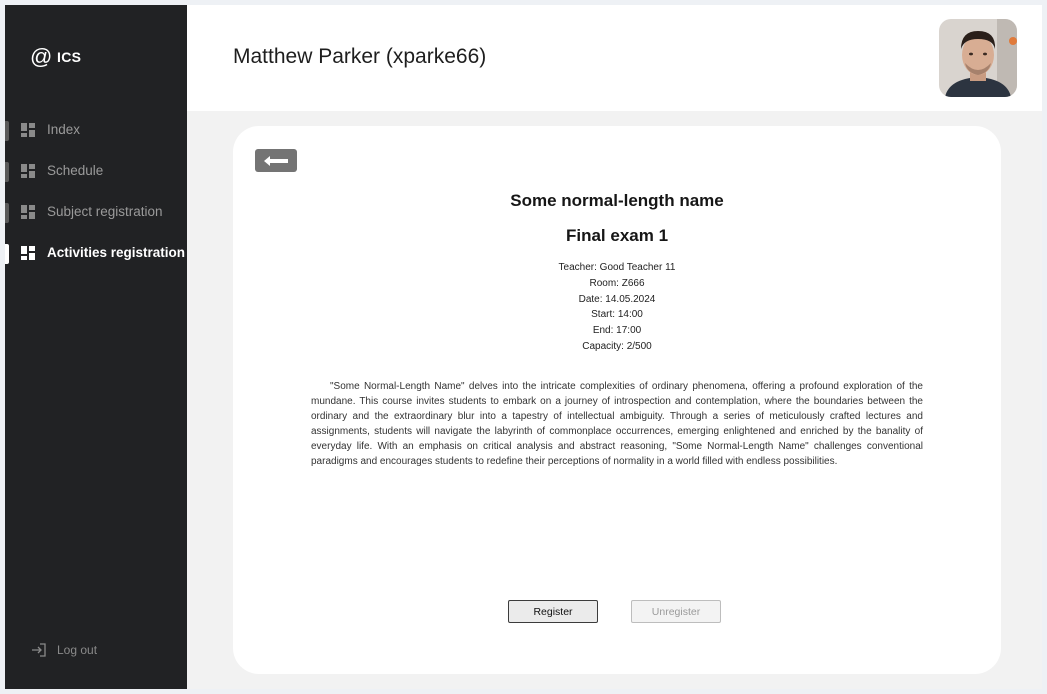  I want to click on end-info: End: 17:00, so click(617, 331).